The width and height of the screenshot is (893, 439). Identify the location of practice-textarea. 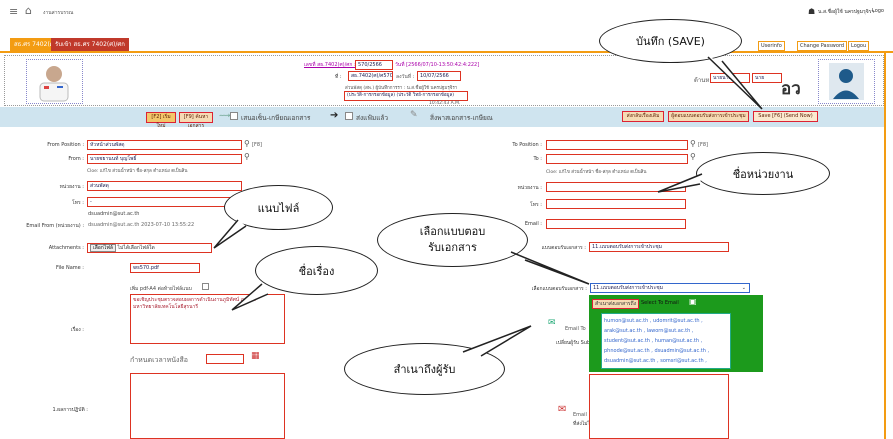
(207, 406).